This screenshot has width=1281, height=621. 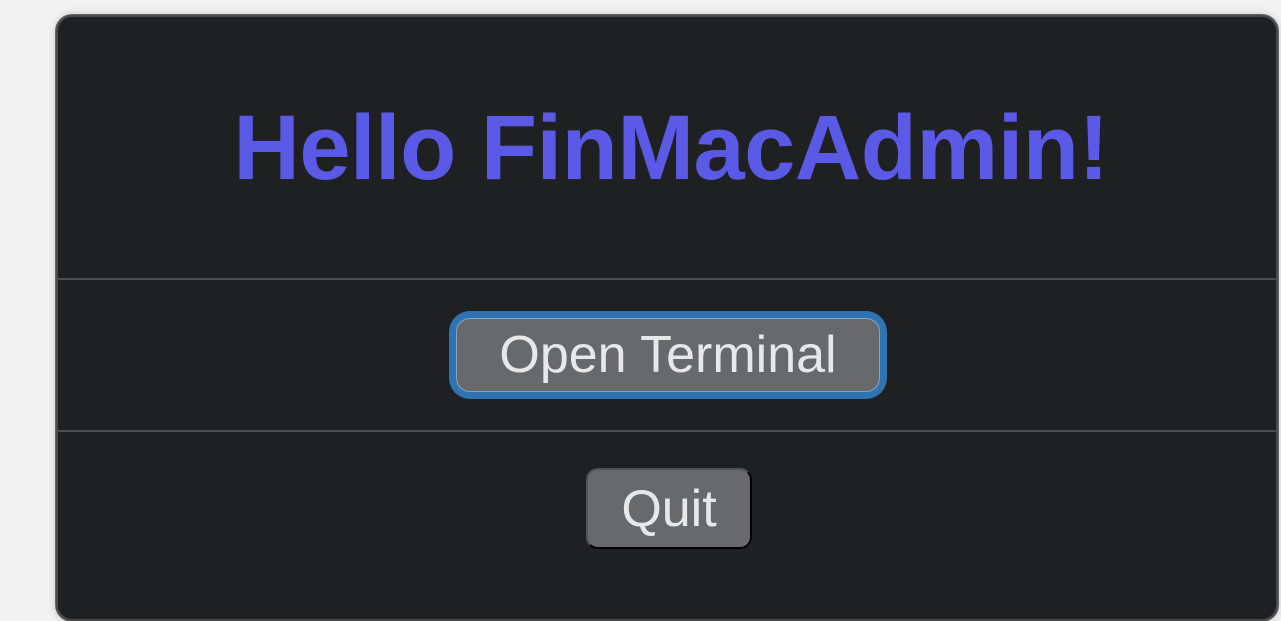 I want to click on quit-button: Quit, so click(x=669, y=508).